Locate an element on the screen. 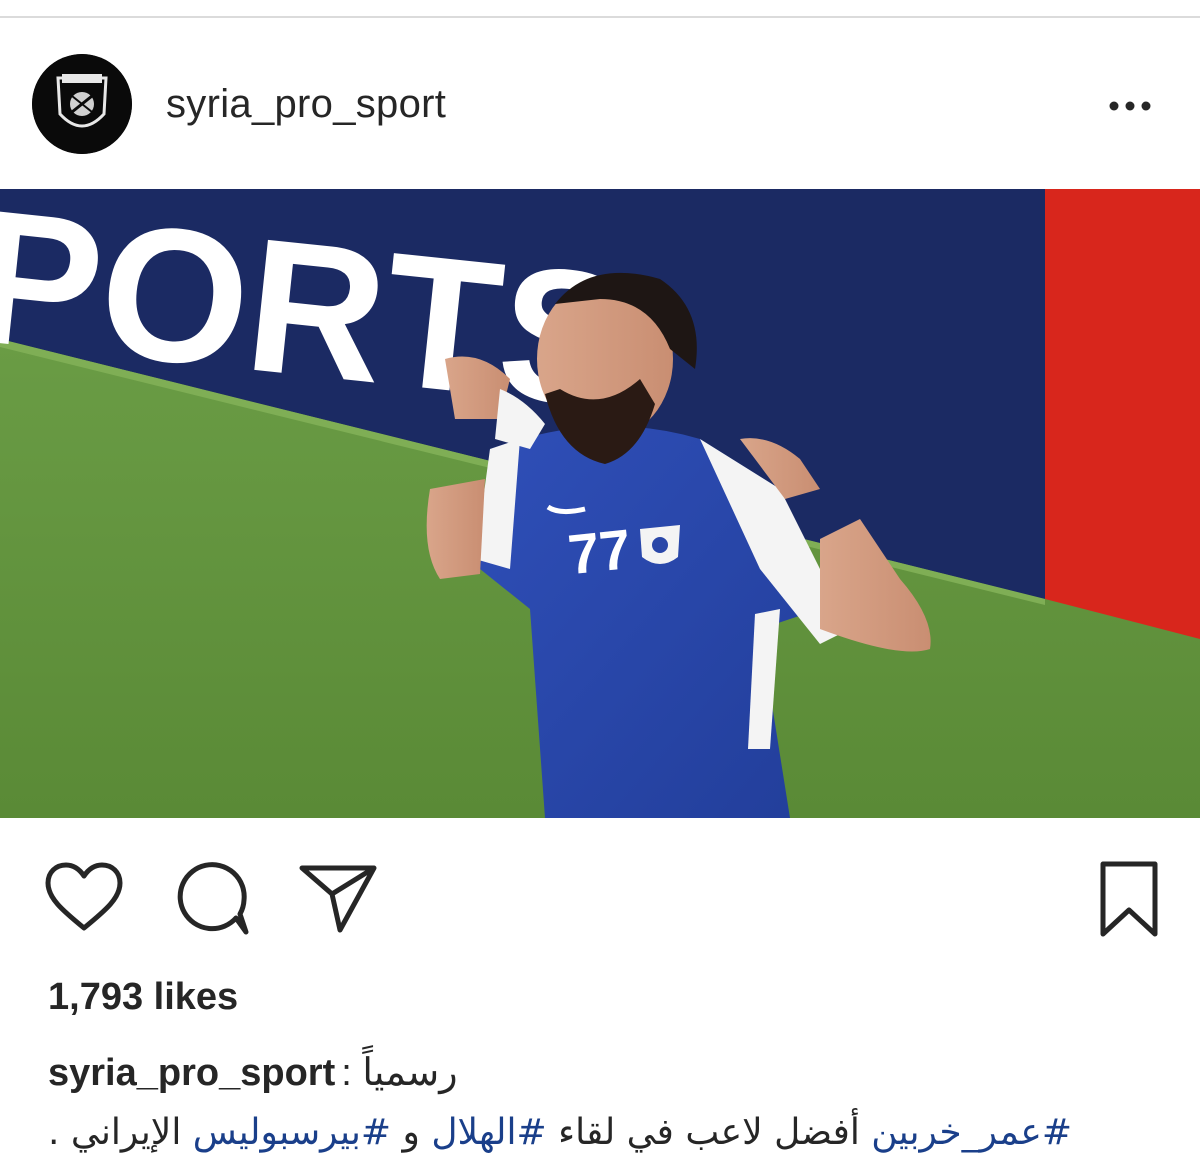 The width and height of the screenshot is (1200, 1172). avatar is located at coordinates (82, 104).